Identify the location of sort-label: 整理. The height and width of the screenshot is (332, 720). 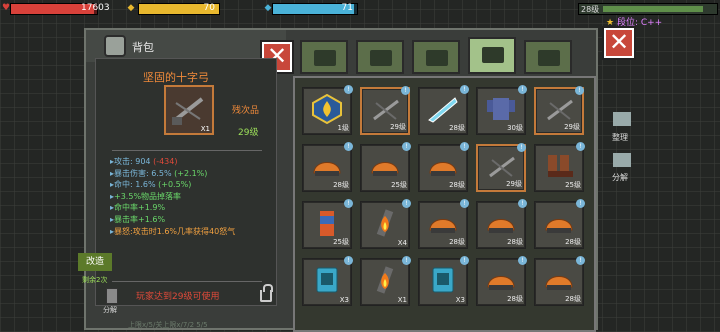
(620, 137).